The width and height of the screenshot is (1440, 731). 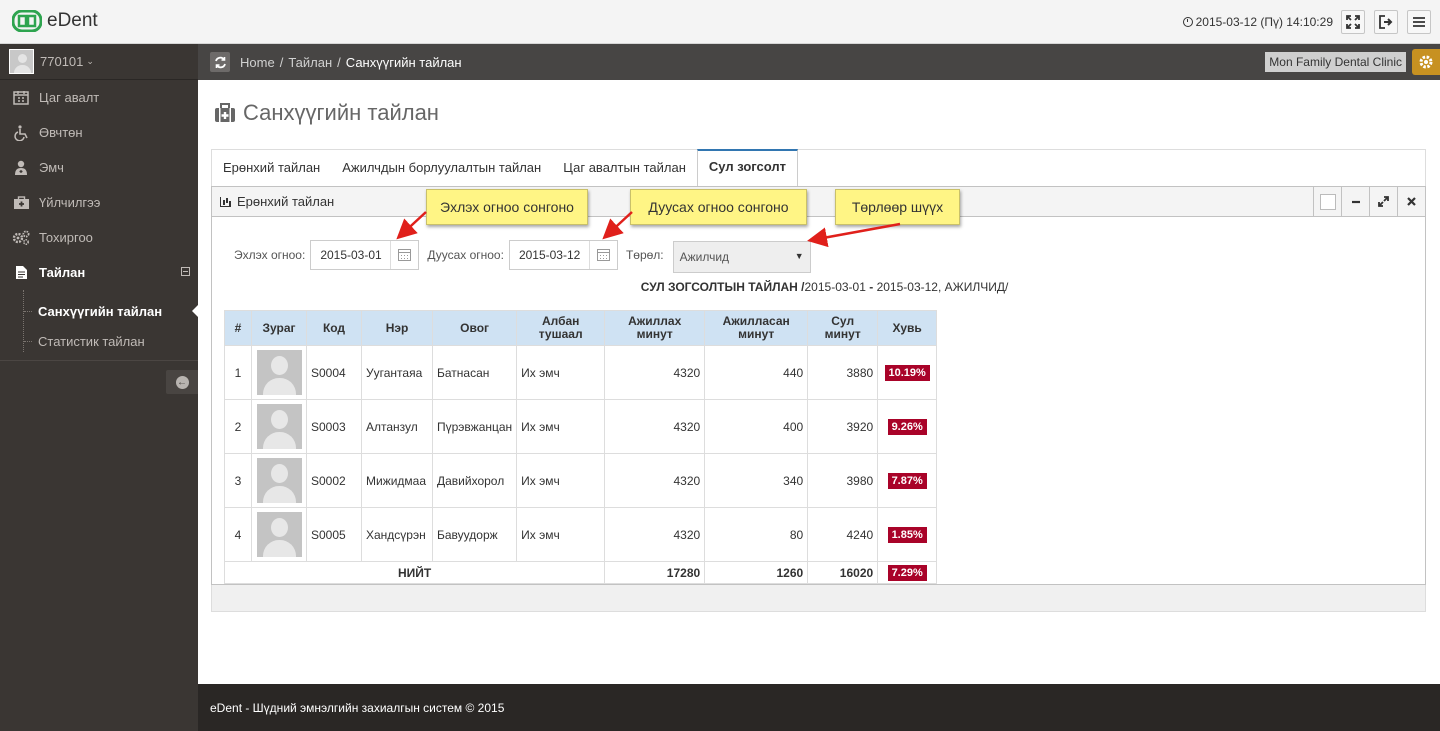 I want to click on chevron-down-icon: ⌄, so click(x=90, y=61).